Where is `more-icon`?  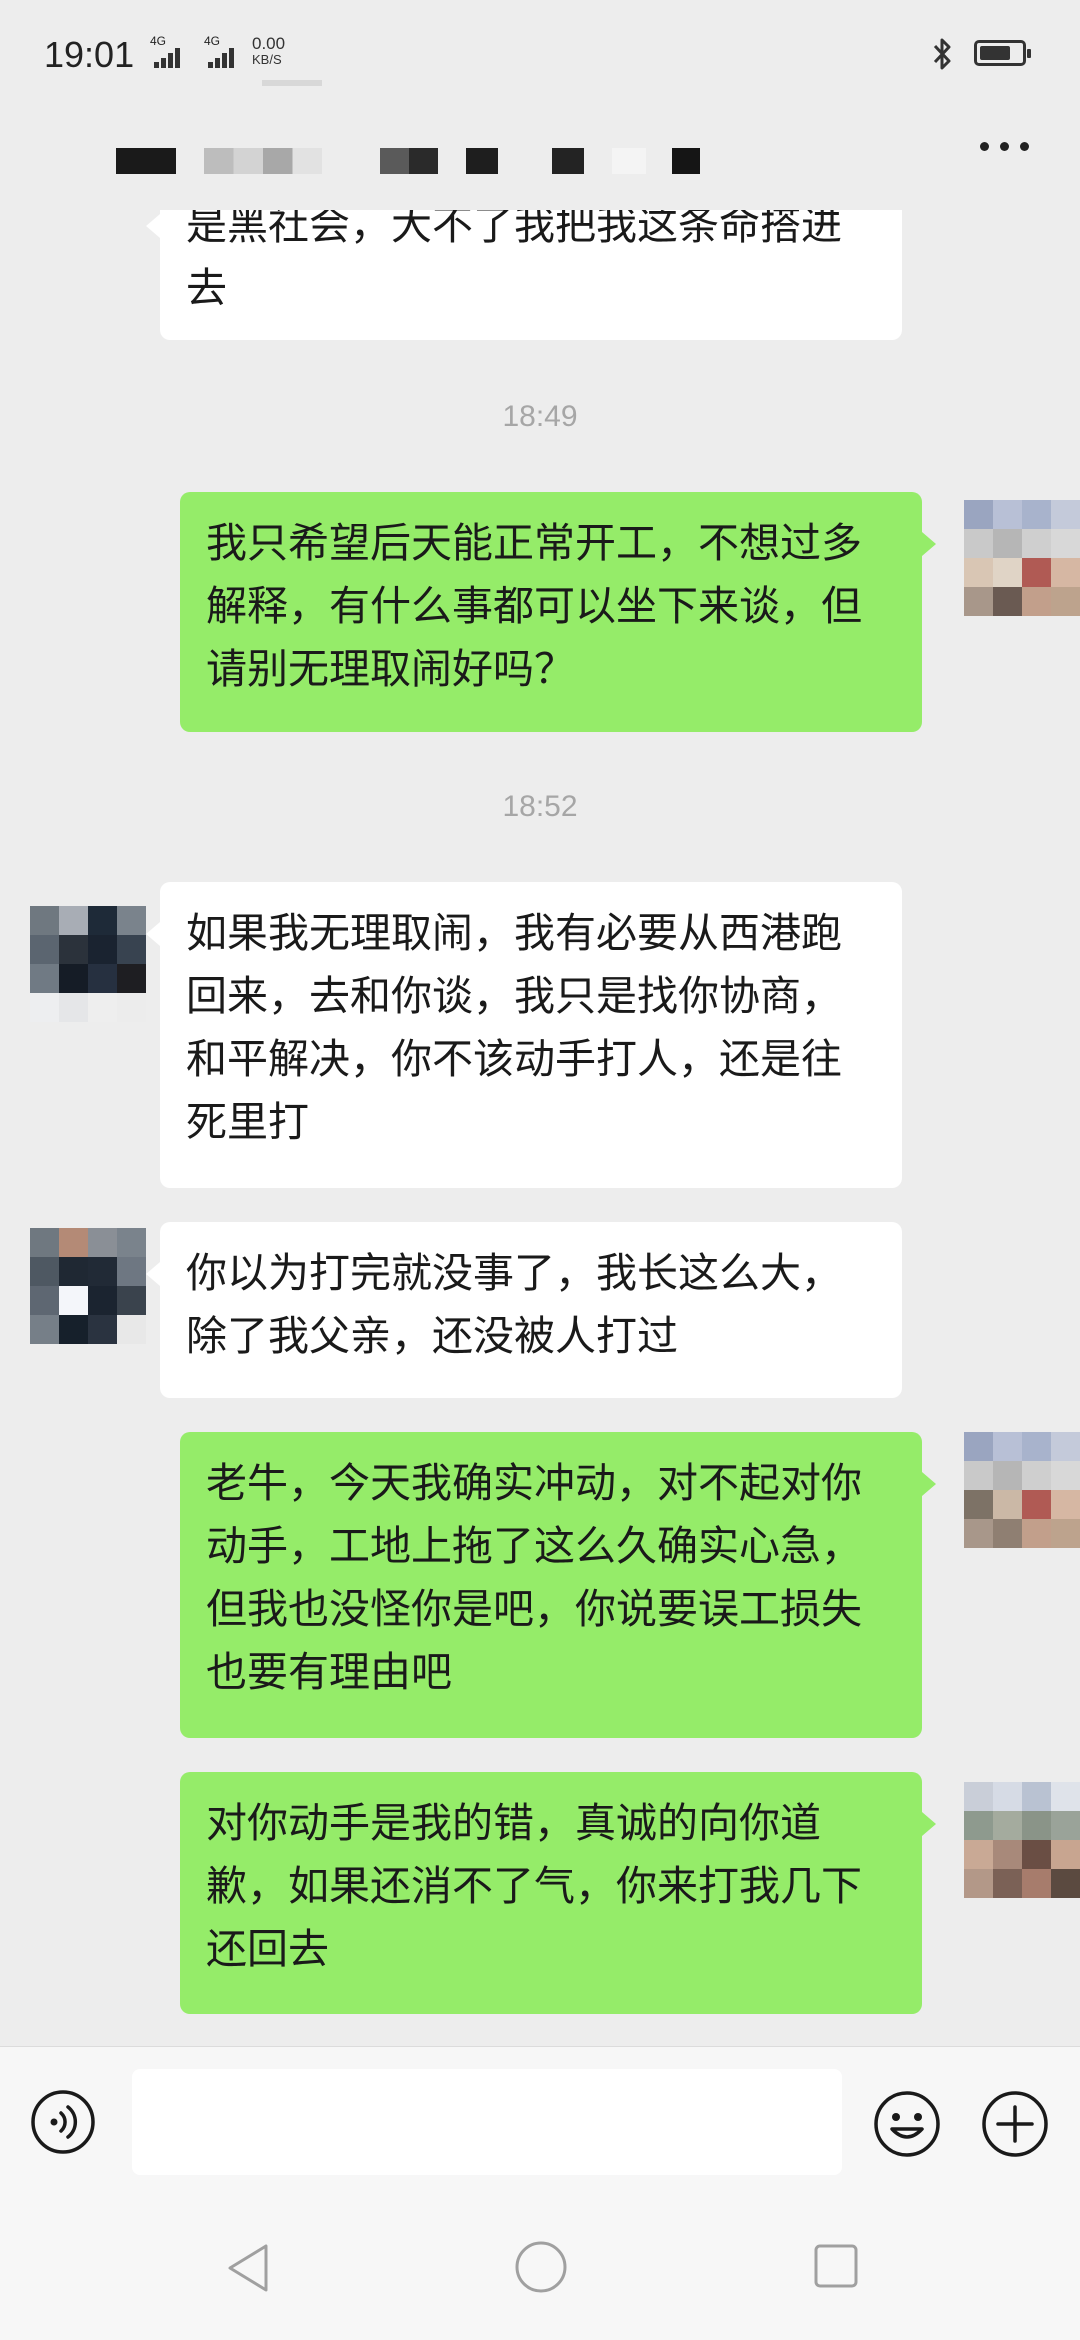
more-icon is located at coordinates (1006, 147).